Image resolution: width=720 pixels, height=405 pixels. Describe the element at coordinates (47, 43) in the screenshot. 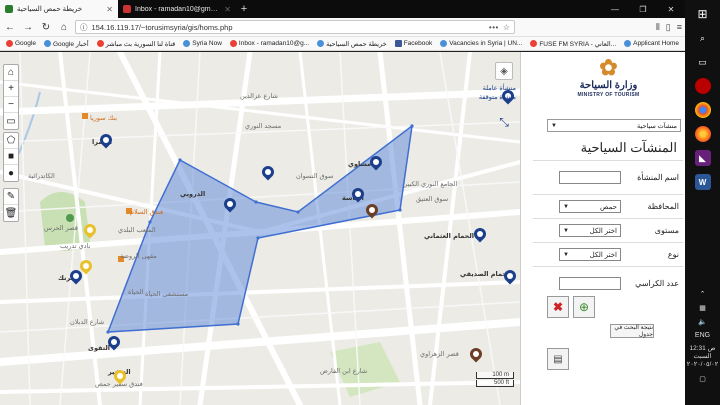

I see `news-icon` at that location.